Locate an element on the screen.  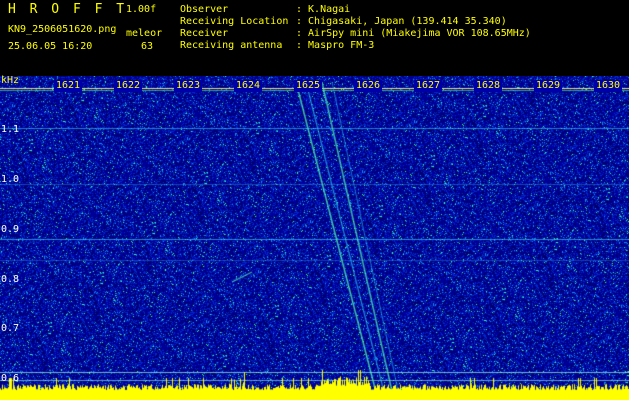
image-filename: KN9_2506051620.png is located at coordinates (62, 29).